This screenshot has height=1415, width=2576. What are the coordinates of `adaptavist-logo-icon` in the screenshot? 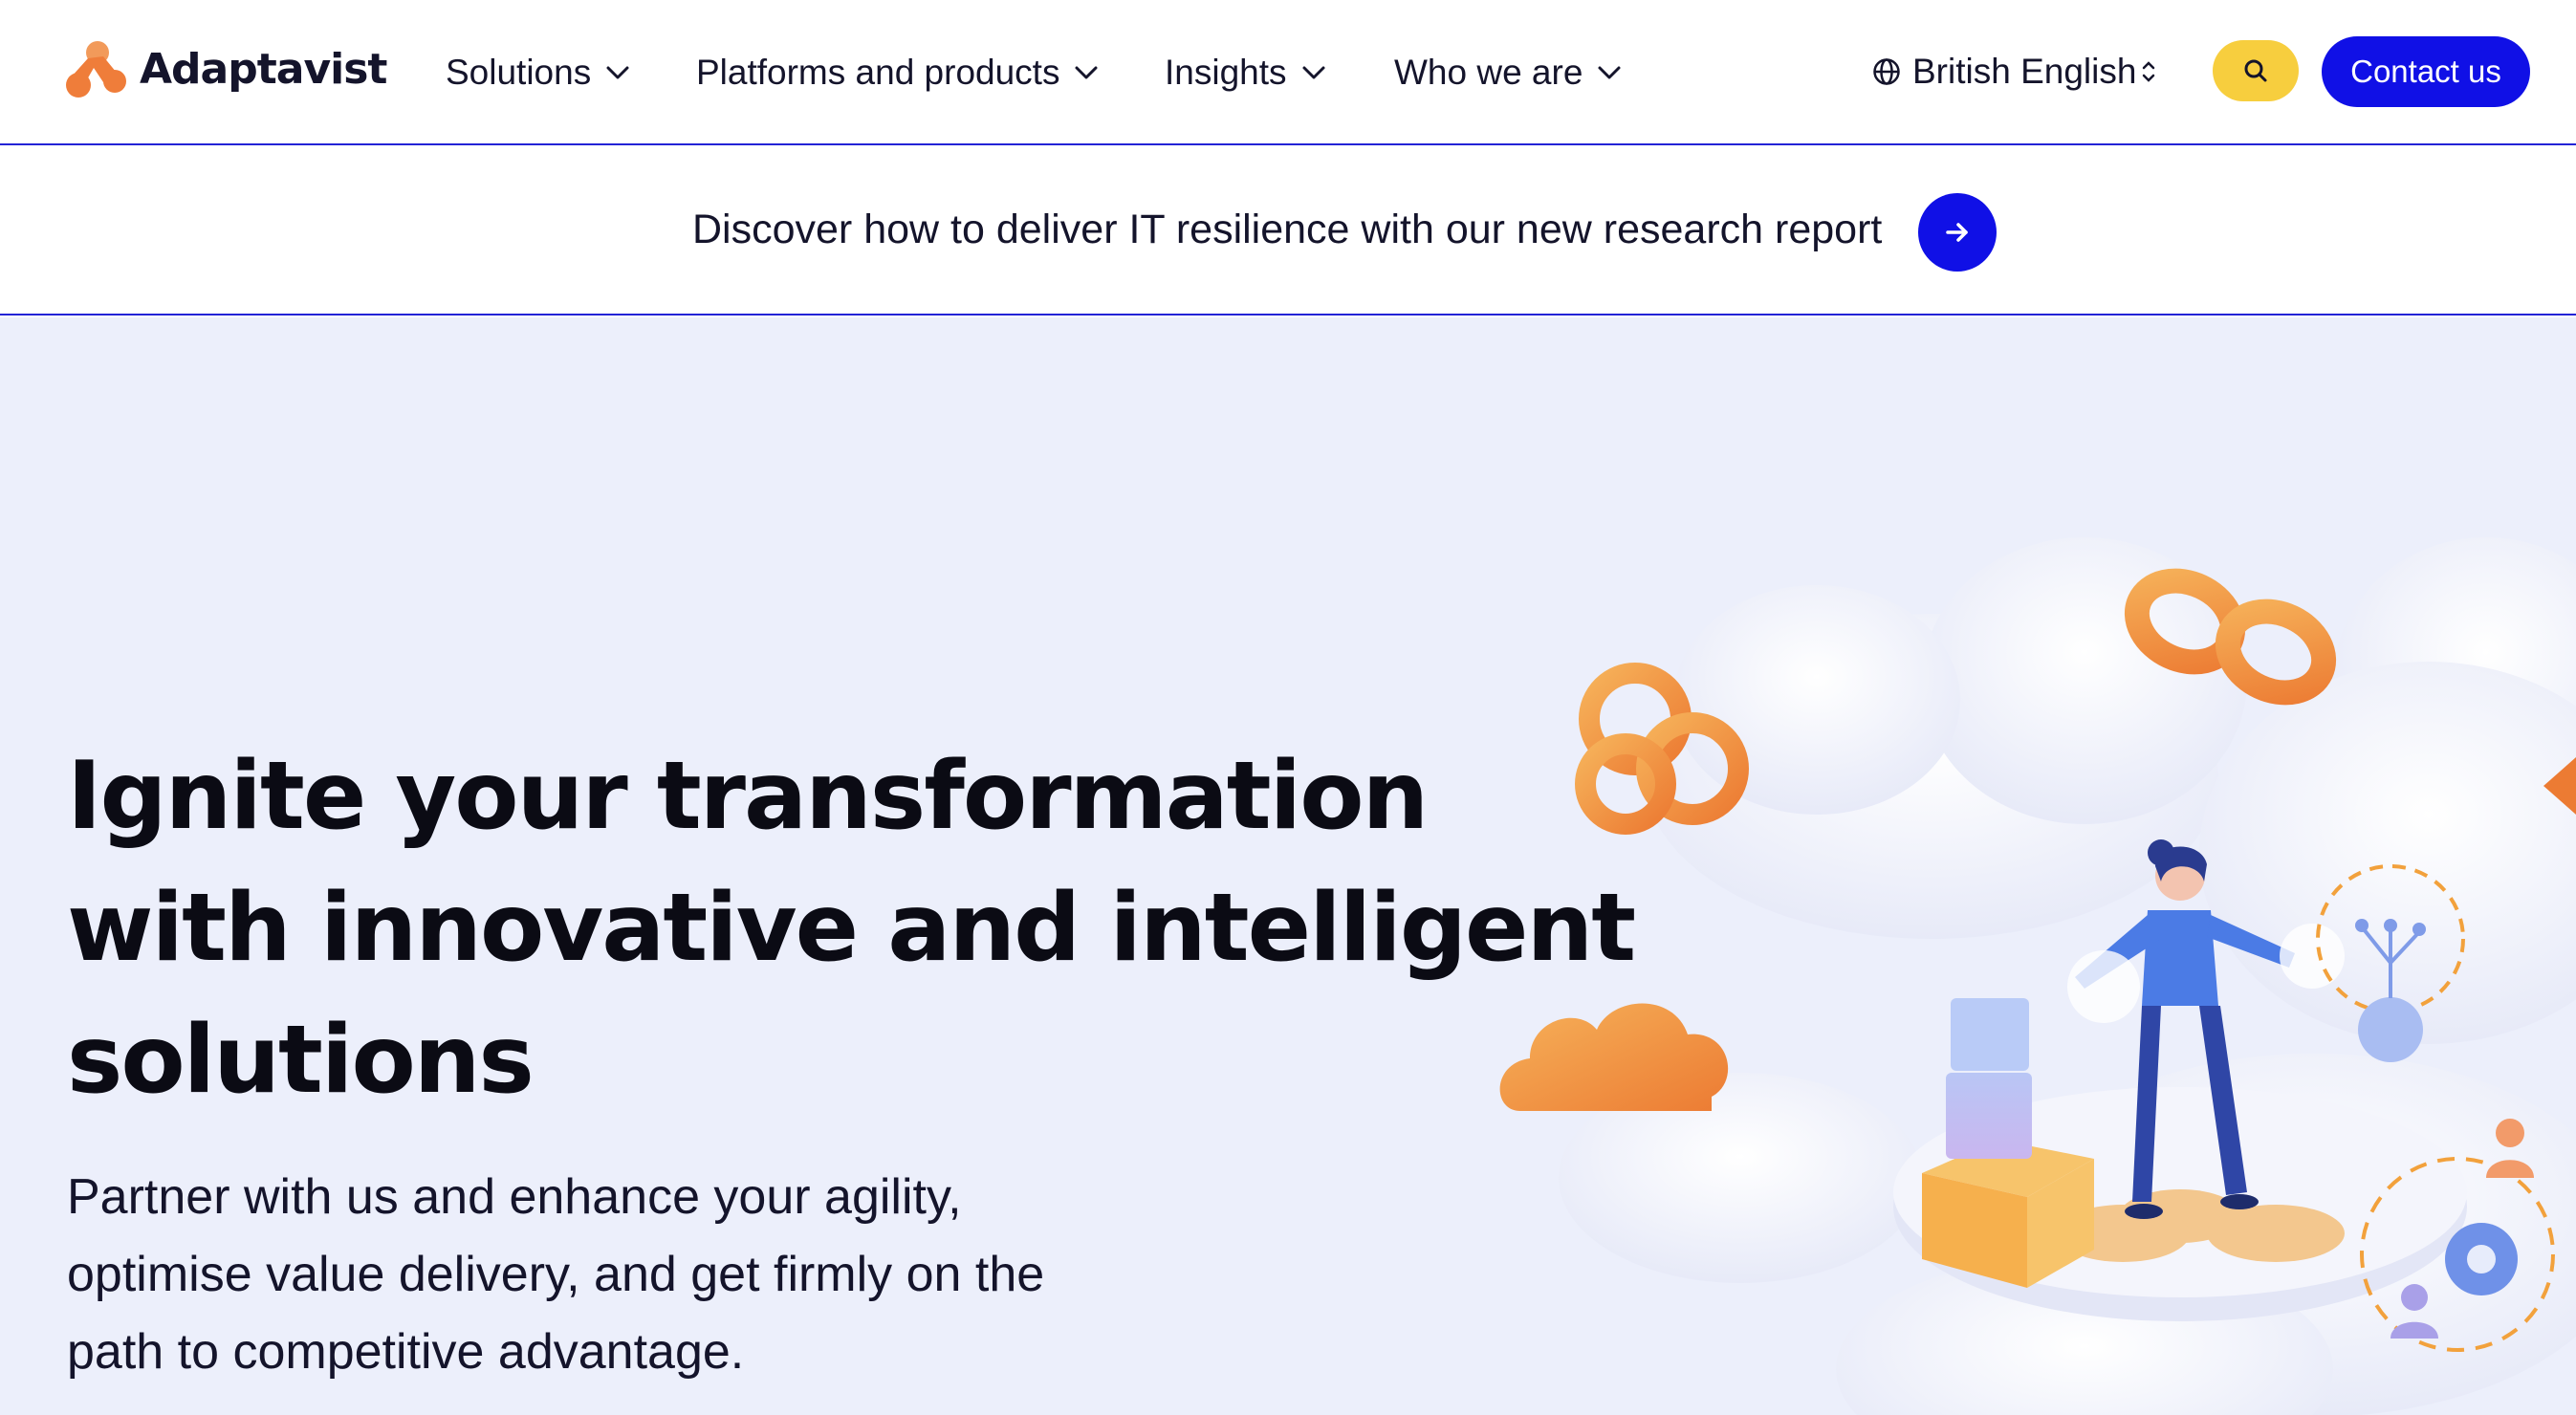 It's located at (96, 69).